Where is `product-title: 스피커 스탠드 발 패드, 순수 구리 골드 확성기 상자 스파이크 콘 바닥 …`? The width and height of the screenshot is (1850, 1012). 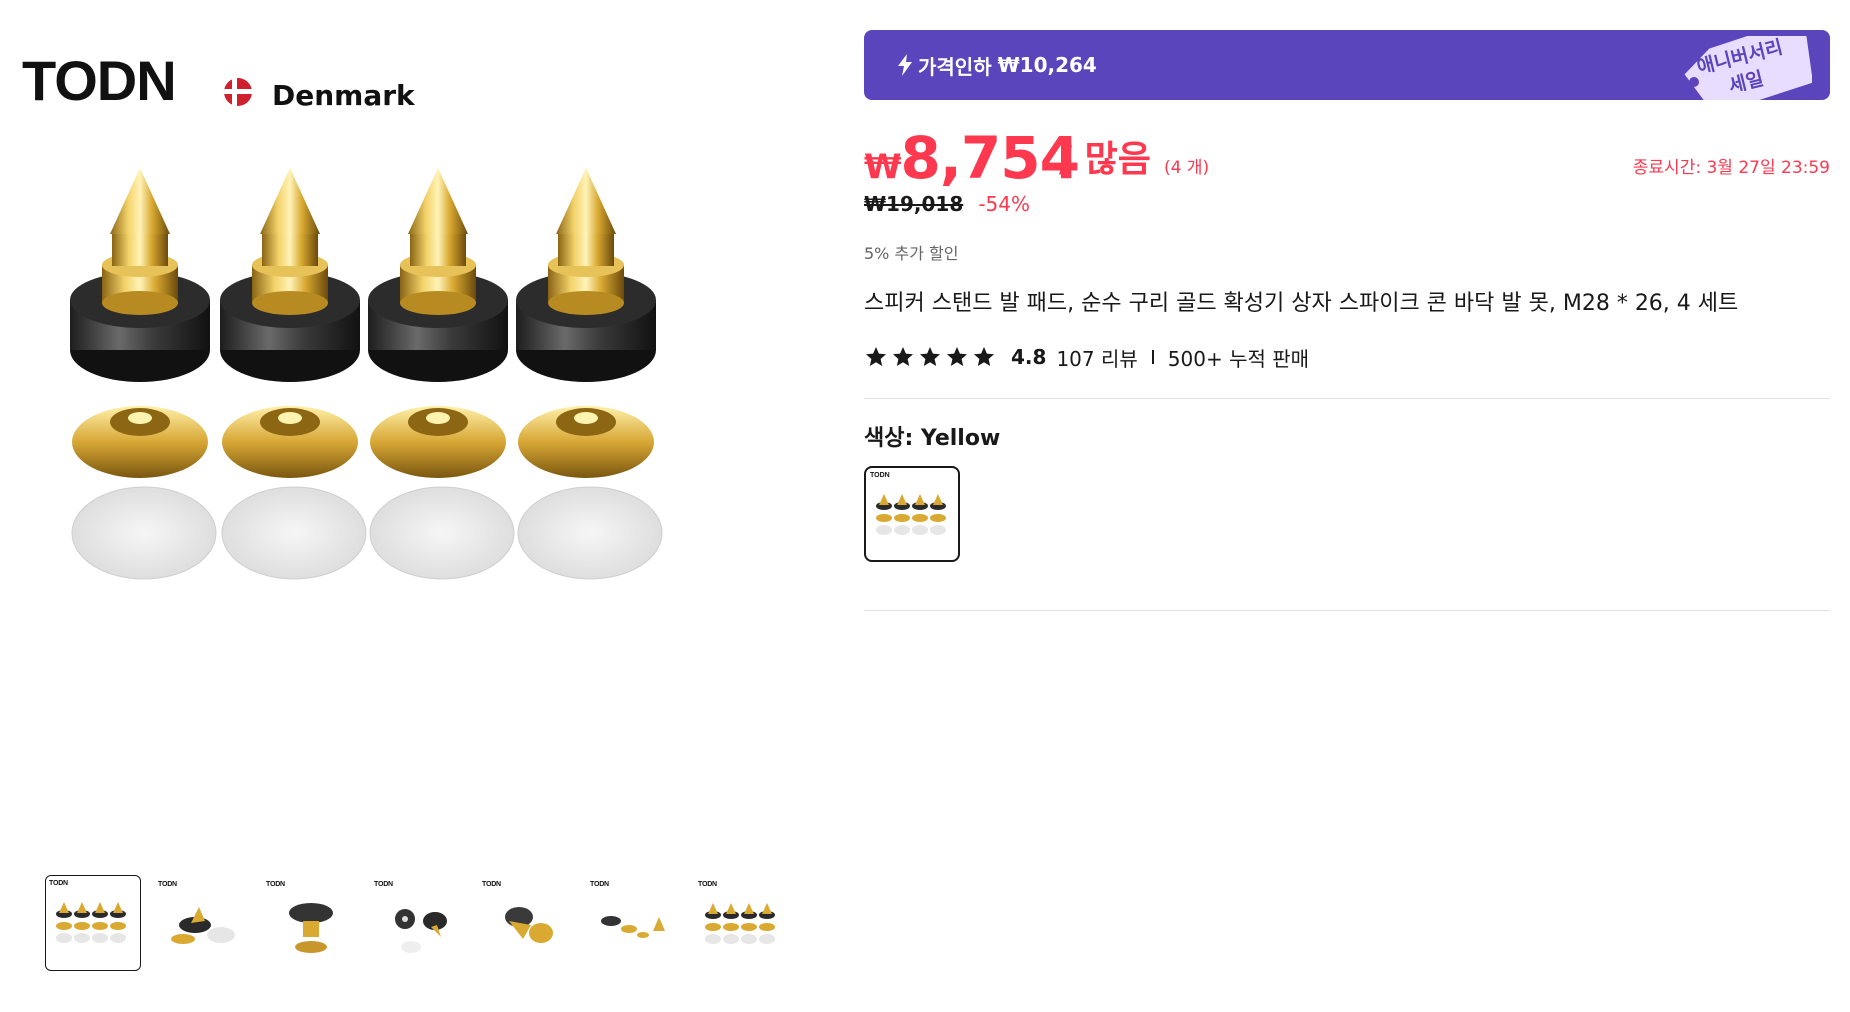 product-title: 스피커 스탠드 발 패드, 순수 구리 골드 확성기 상자 스파이크 콘 바닥 … is located at coordinates (1301, 303).